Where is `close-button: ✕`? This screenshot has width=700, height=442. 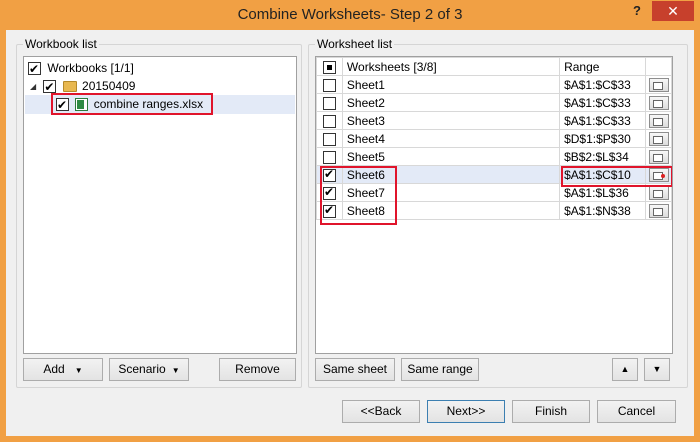 close-button: ✕ is located at coordinates (673, 11).